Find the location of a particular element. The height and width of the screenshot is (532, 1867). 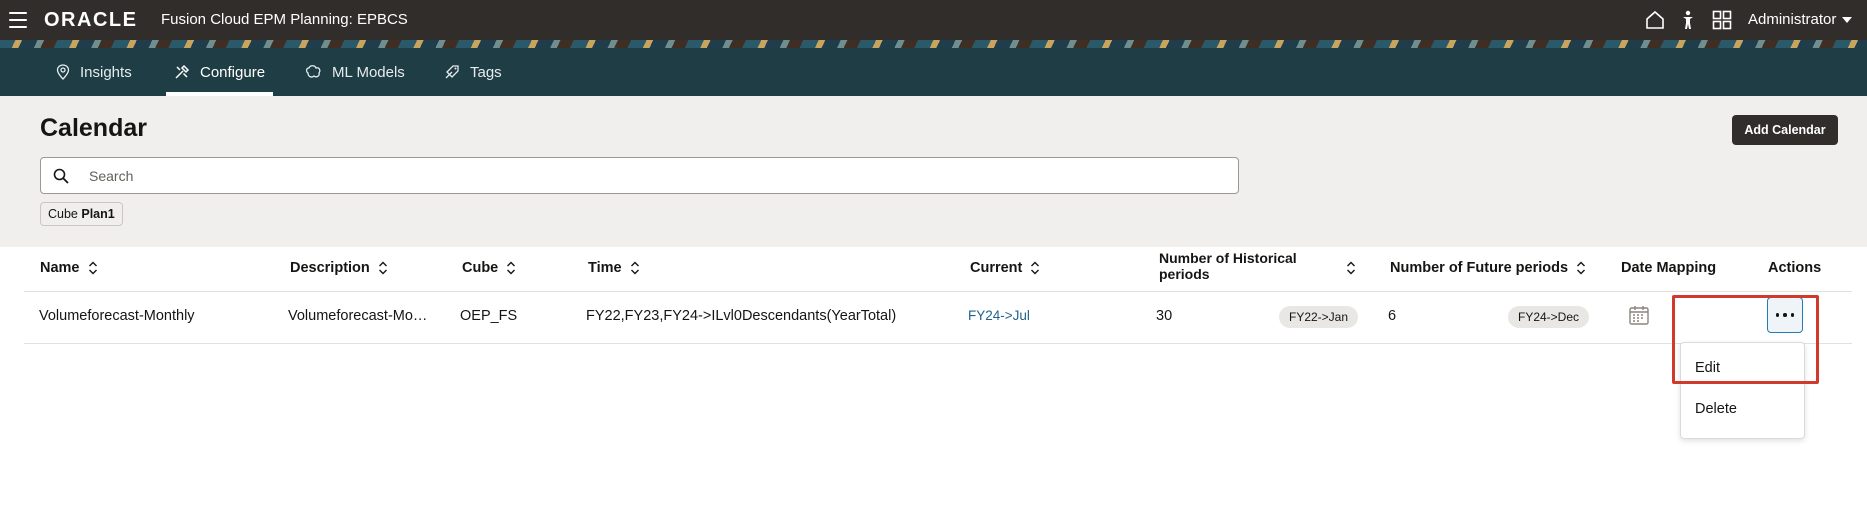

tag-icon is located at coordinates (452, 72).